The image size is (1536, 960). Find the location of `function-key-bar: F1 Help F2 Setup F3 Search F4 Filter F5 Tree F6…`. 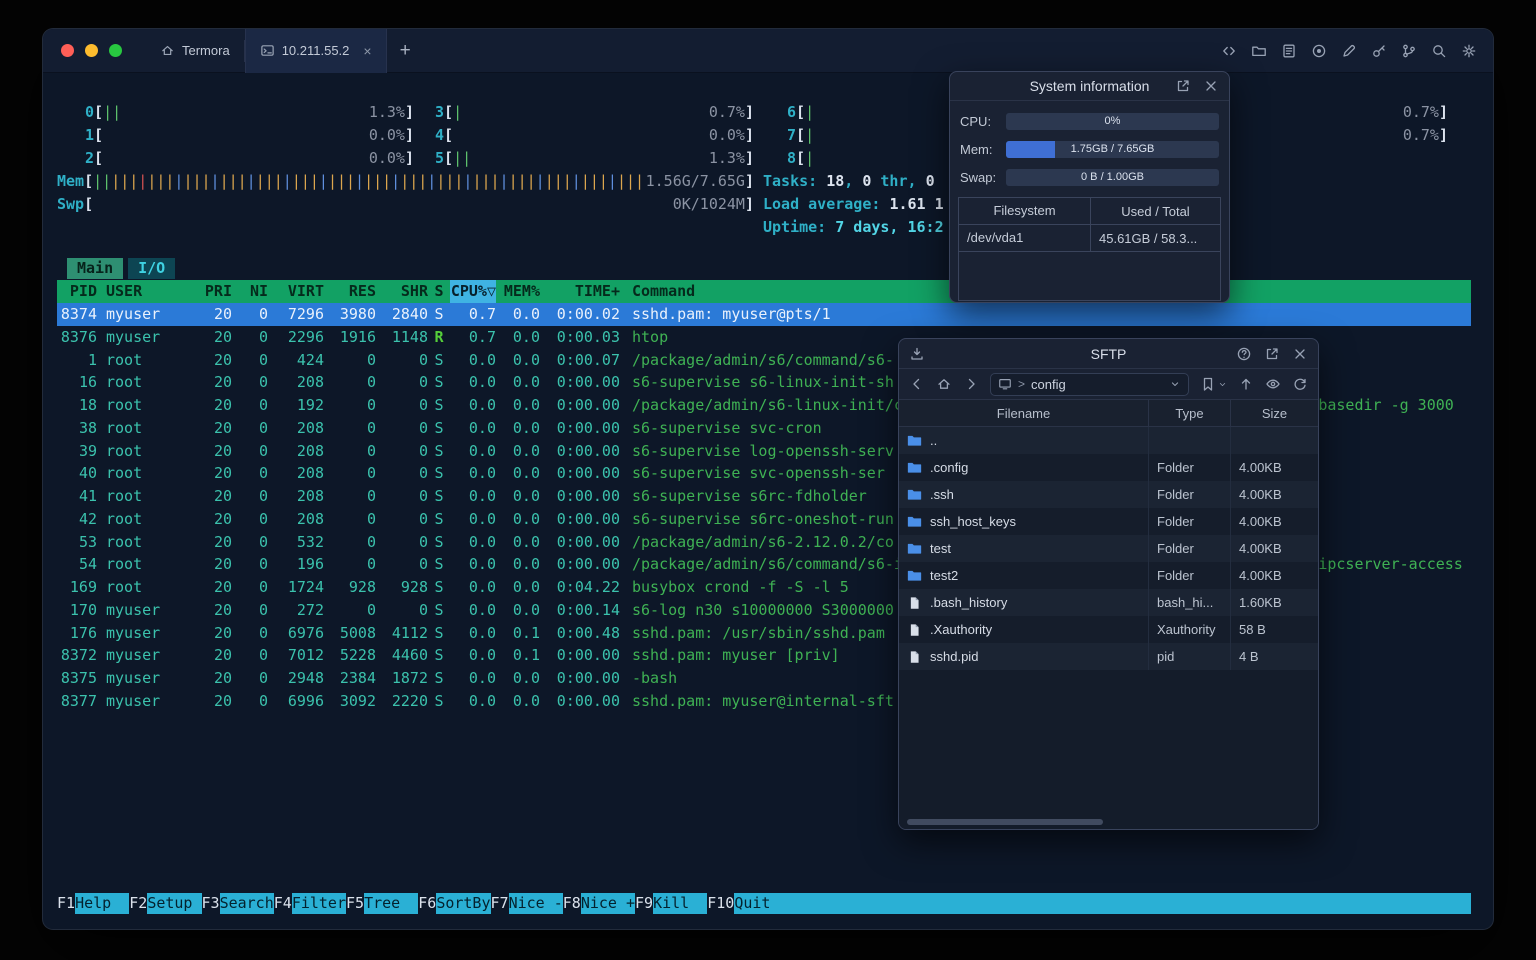

function-key-bar: F1 Help F2 Setup F3 Search F4 Filter F5 Tree F6… is located at coordinates (764, 903).